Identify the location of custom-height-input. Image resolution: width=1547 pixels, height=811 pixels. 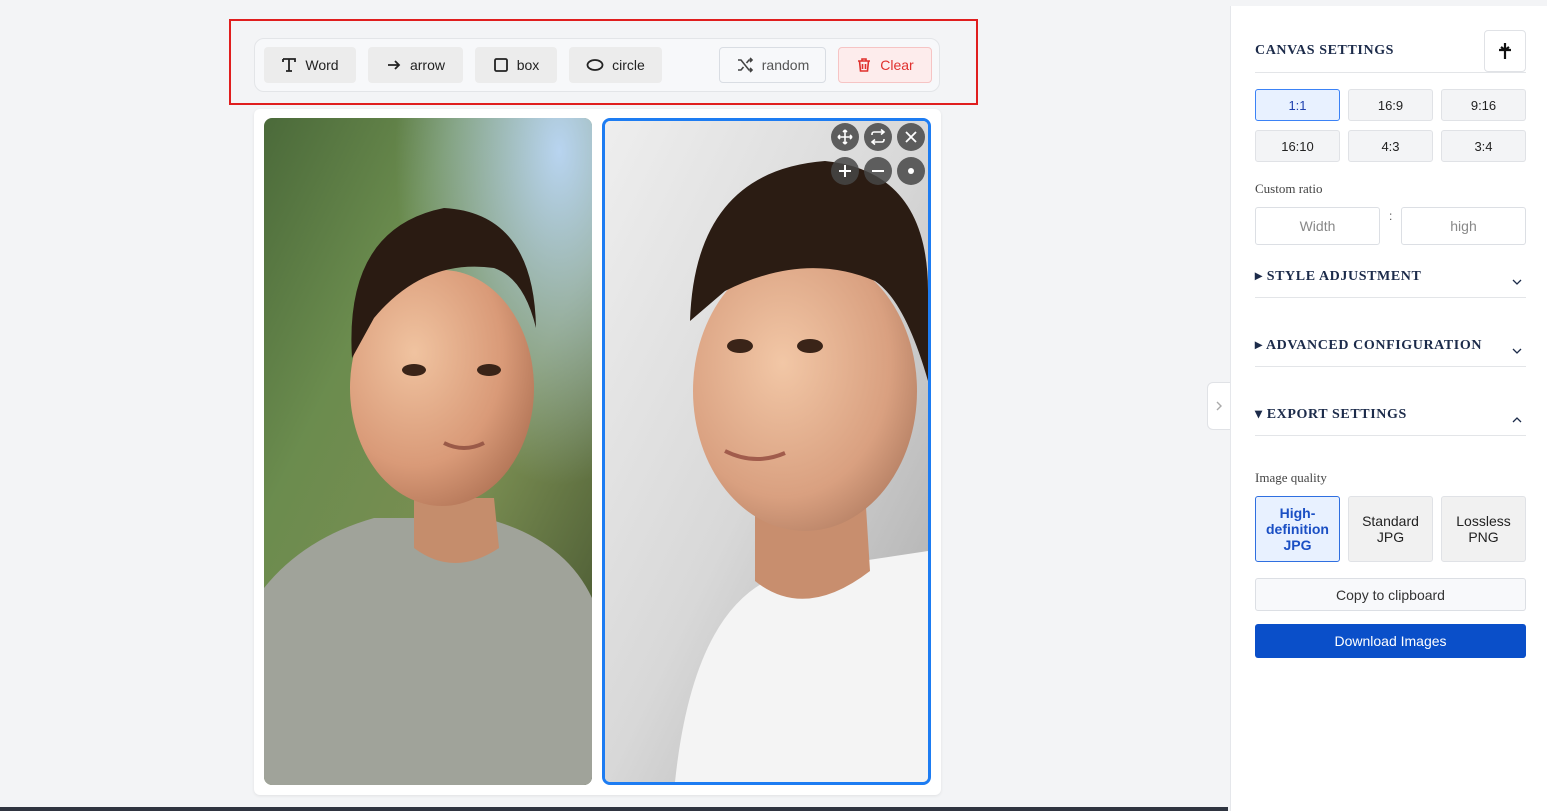
(1463, 226).